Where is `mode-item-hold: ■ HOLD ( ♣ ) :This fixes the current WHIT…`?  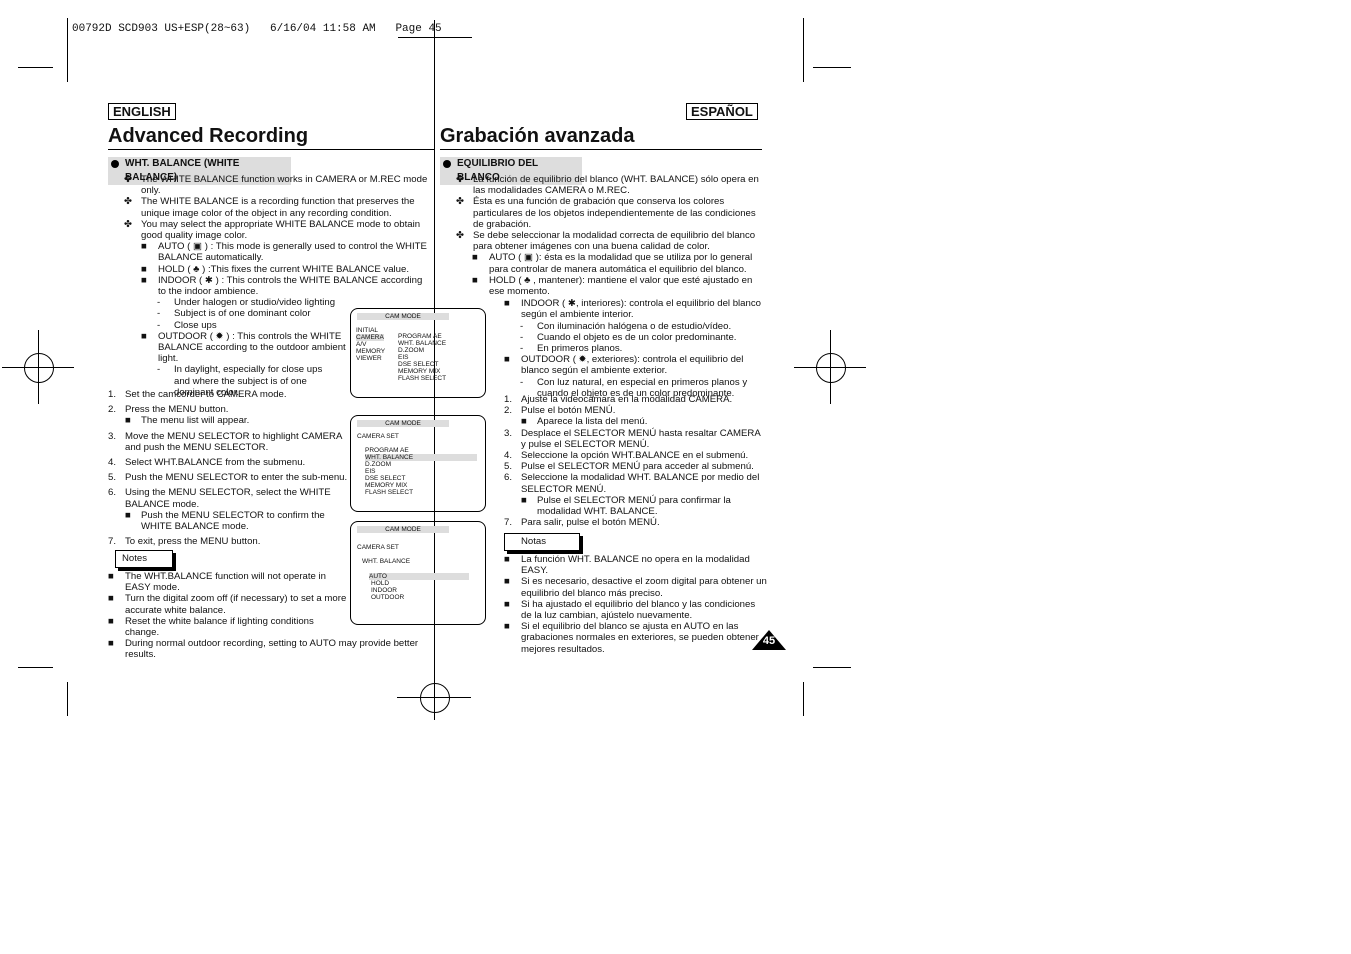
mode-item-hold: ■ HOLD ( ♣ ) :This fixes the current WHIT… is located at coordinates (275, 269).